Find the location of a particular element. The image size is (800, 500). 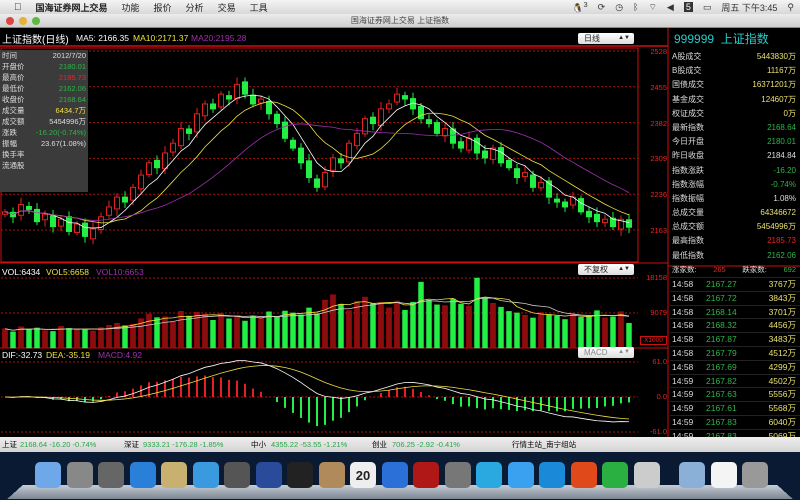

powerpoint-icon is located at coordinates (583, 475).